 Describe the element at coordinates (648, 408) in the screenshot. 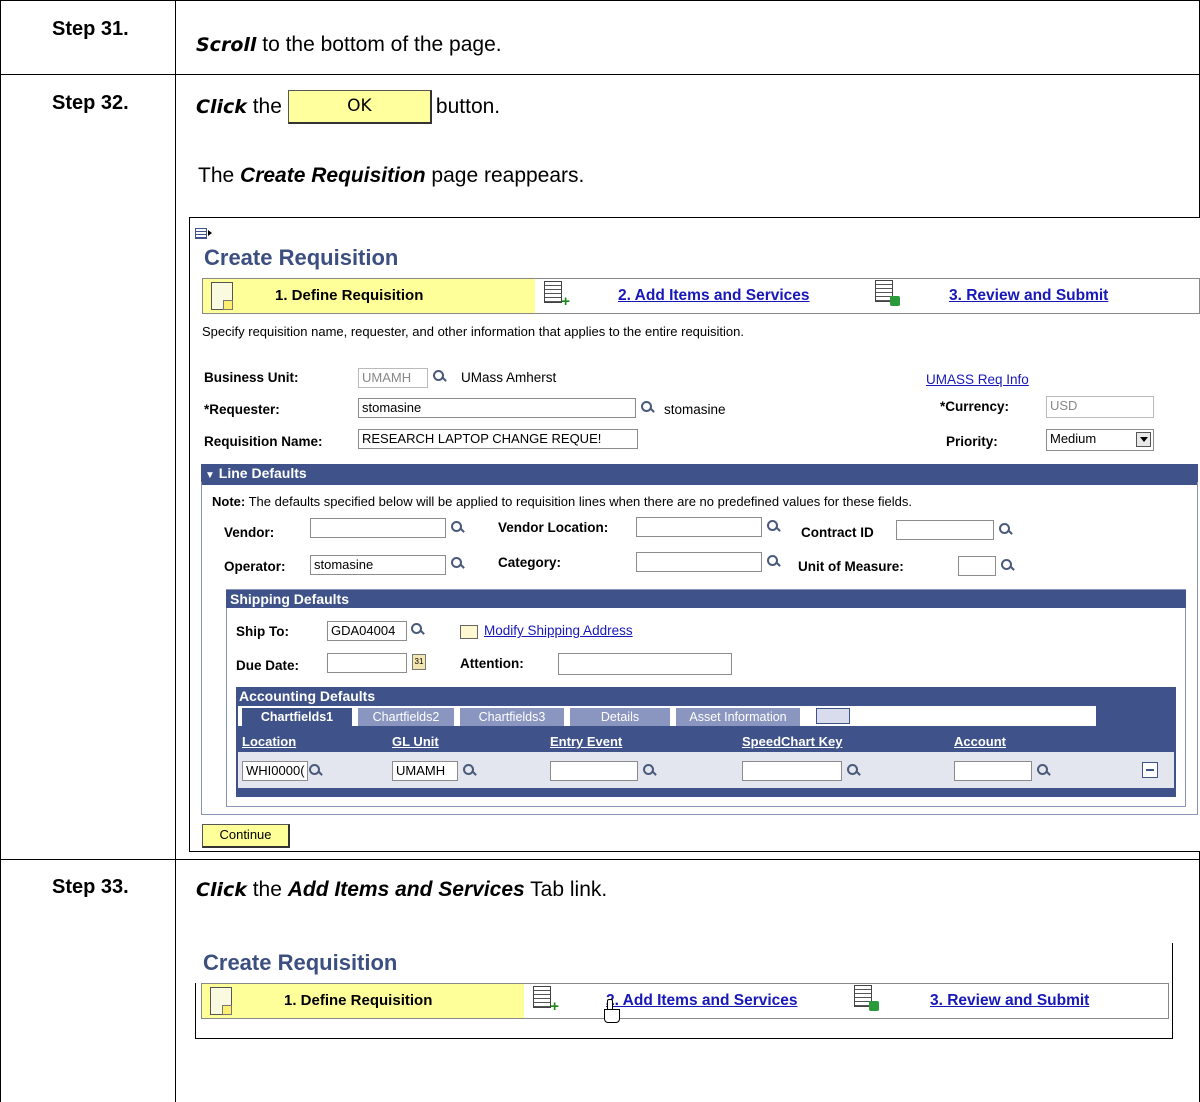

I see `requester-lookup-icon` at that location.